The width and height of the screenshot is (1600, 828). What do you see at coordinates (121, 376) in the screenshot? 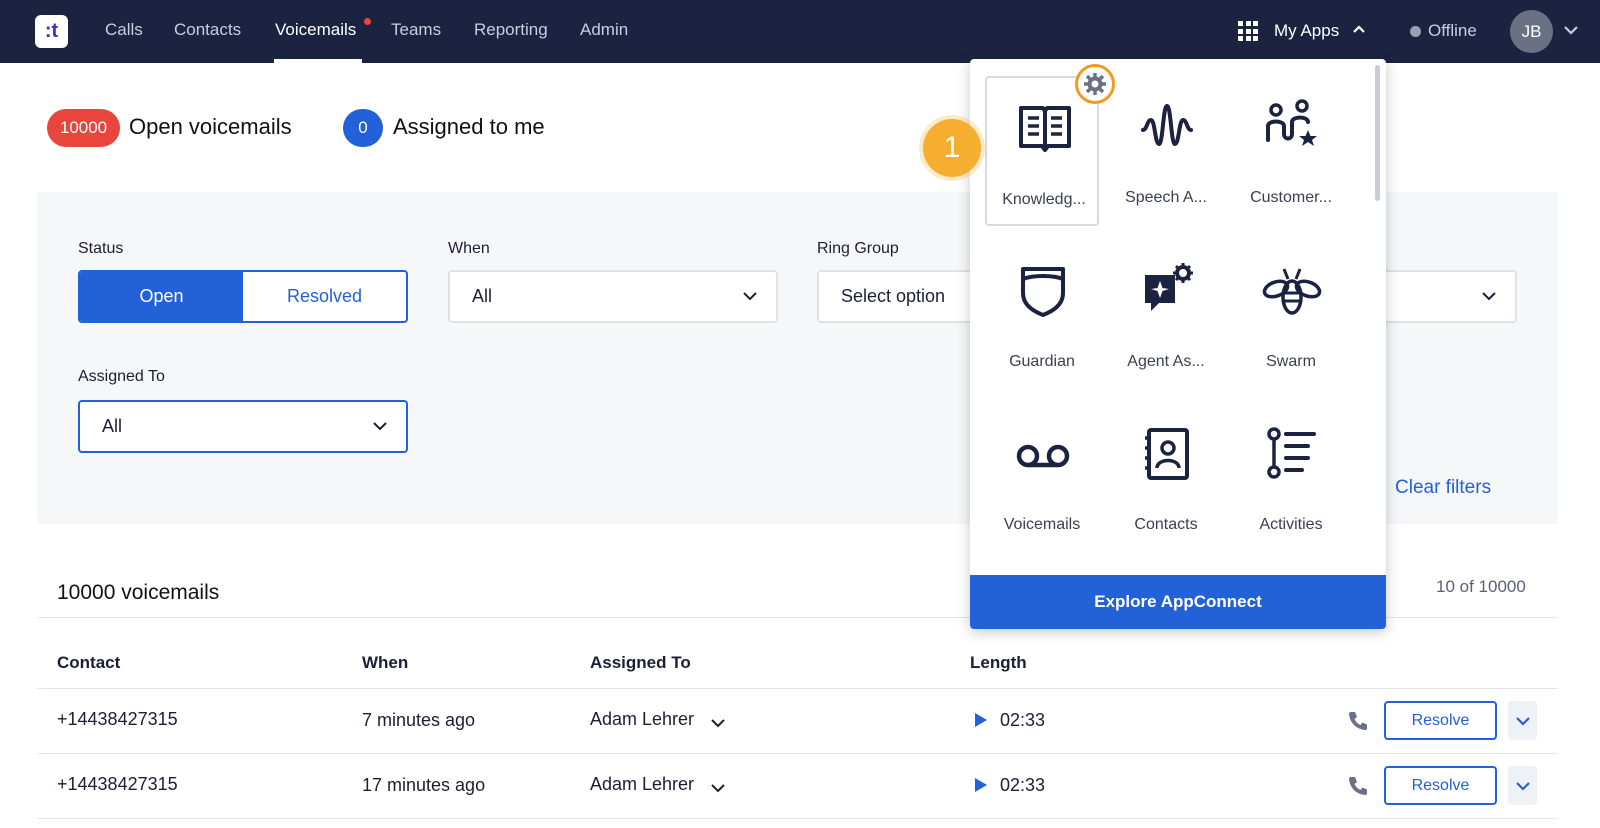
I see `assigned-to-filter-label: Assigned To` at bounding box center [121, 376].